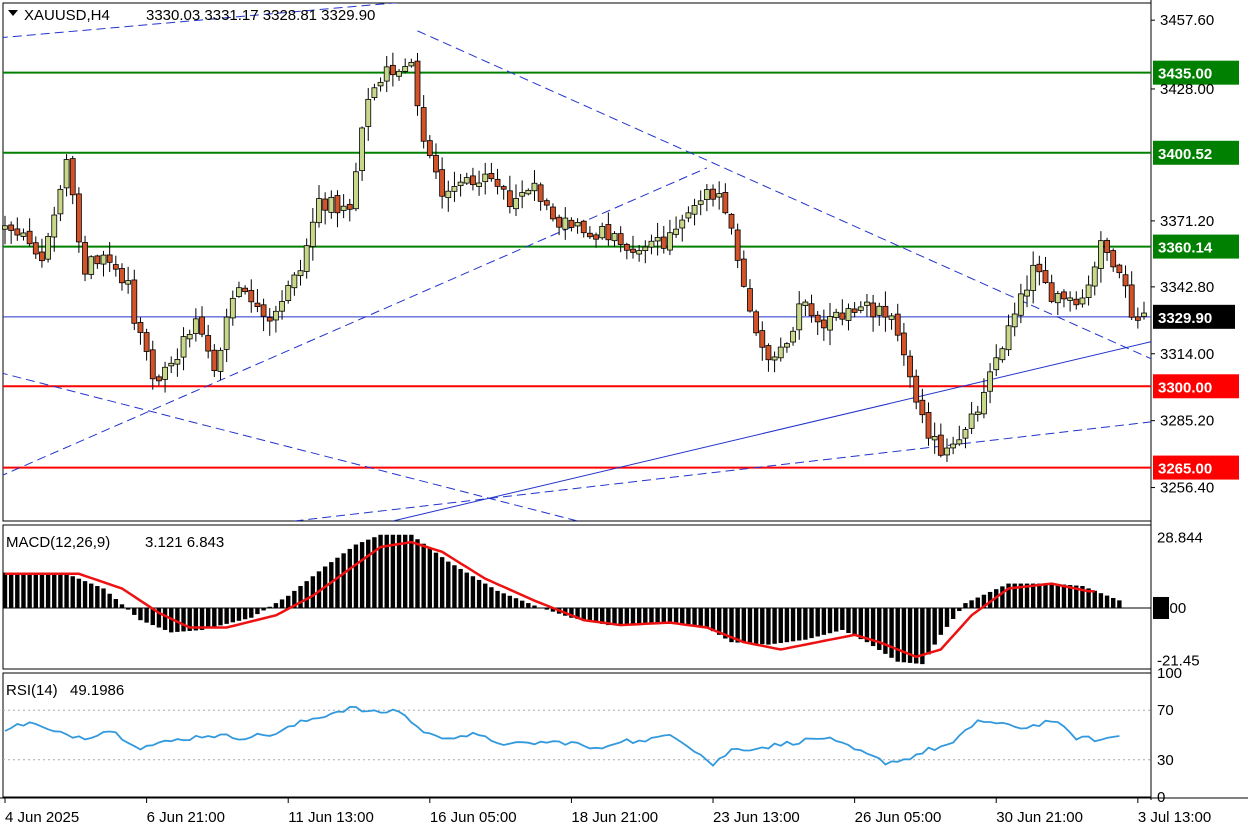 The height and width of the screenshot is (837, 1248). Describe the element at coordinates (97, 690) in the screenshot. I see `rsi-value: 49.1986` at that location.